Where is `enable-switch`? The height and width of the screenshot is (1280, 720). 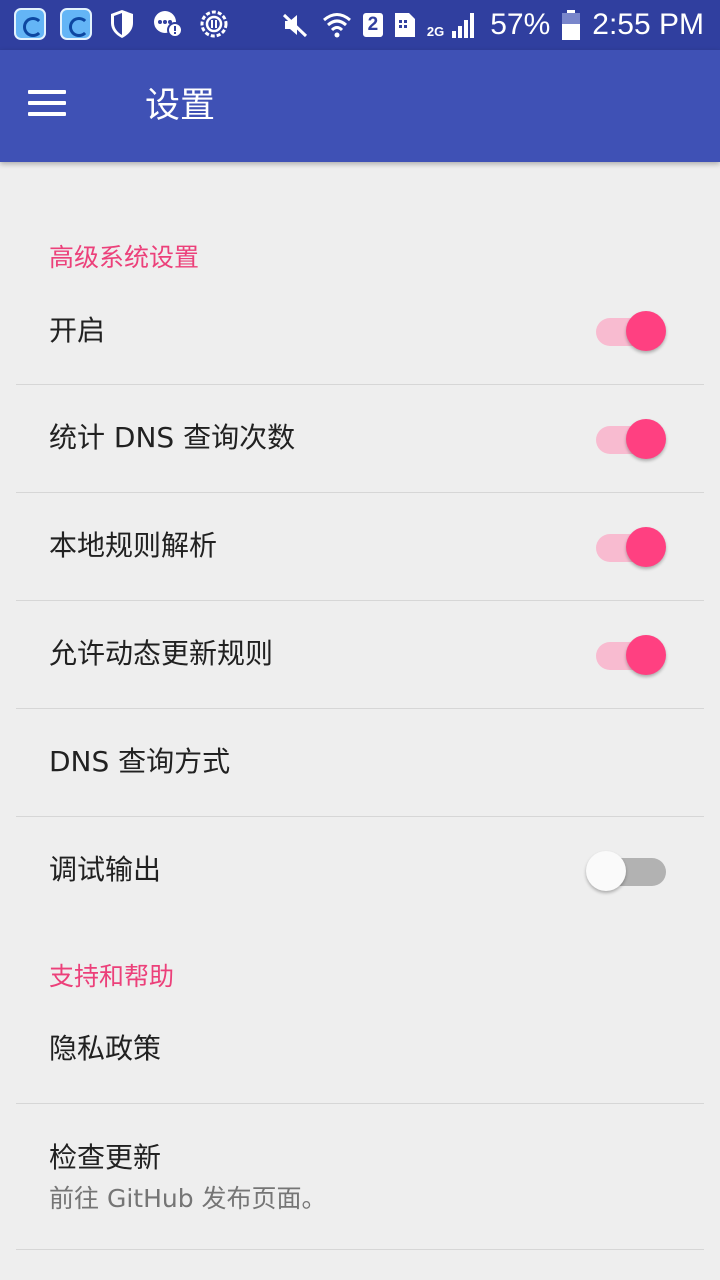 enable-switch is located at coordinates (632, 330).